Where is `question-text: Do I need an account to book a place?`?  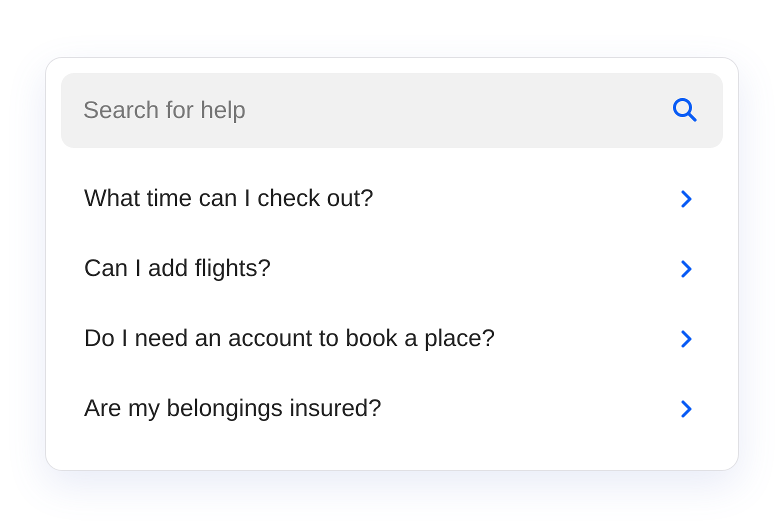
question-text: Do I need an account to book a place? is located at coordinates (290, 339).